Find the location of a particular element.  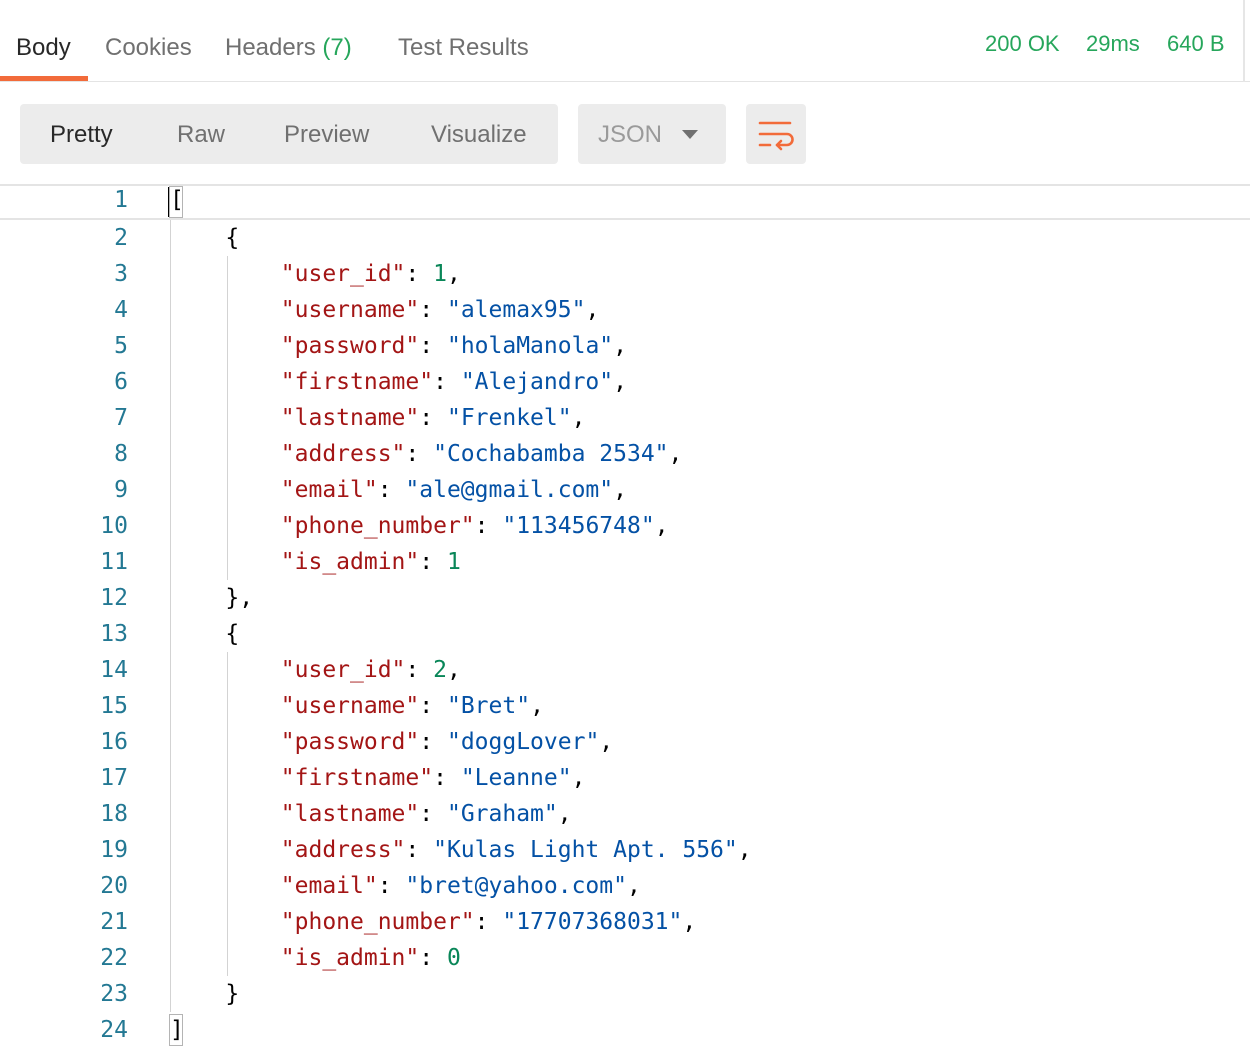

code-text: "lastname": "Graham", is located at coordinates (426, 814).